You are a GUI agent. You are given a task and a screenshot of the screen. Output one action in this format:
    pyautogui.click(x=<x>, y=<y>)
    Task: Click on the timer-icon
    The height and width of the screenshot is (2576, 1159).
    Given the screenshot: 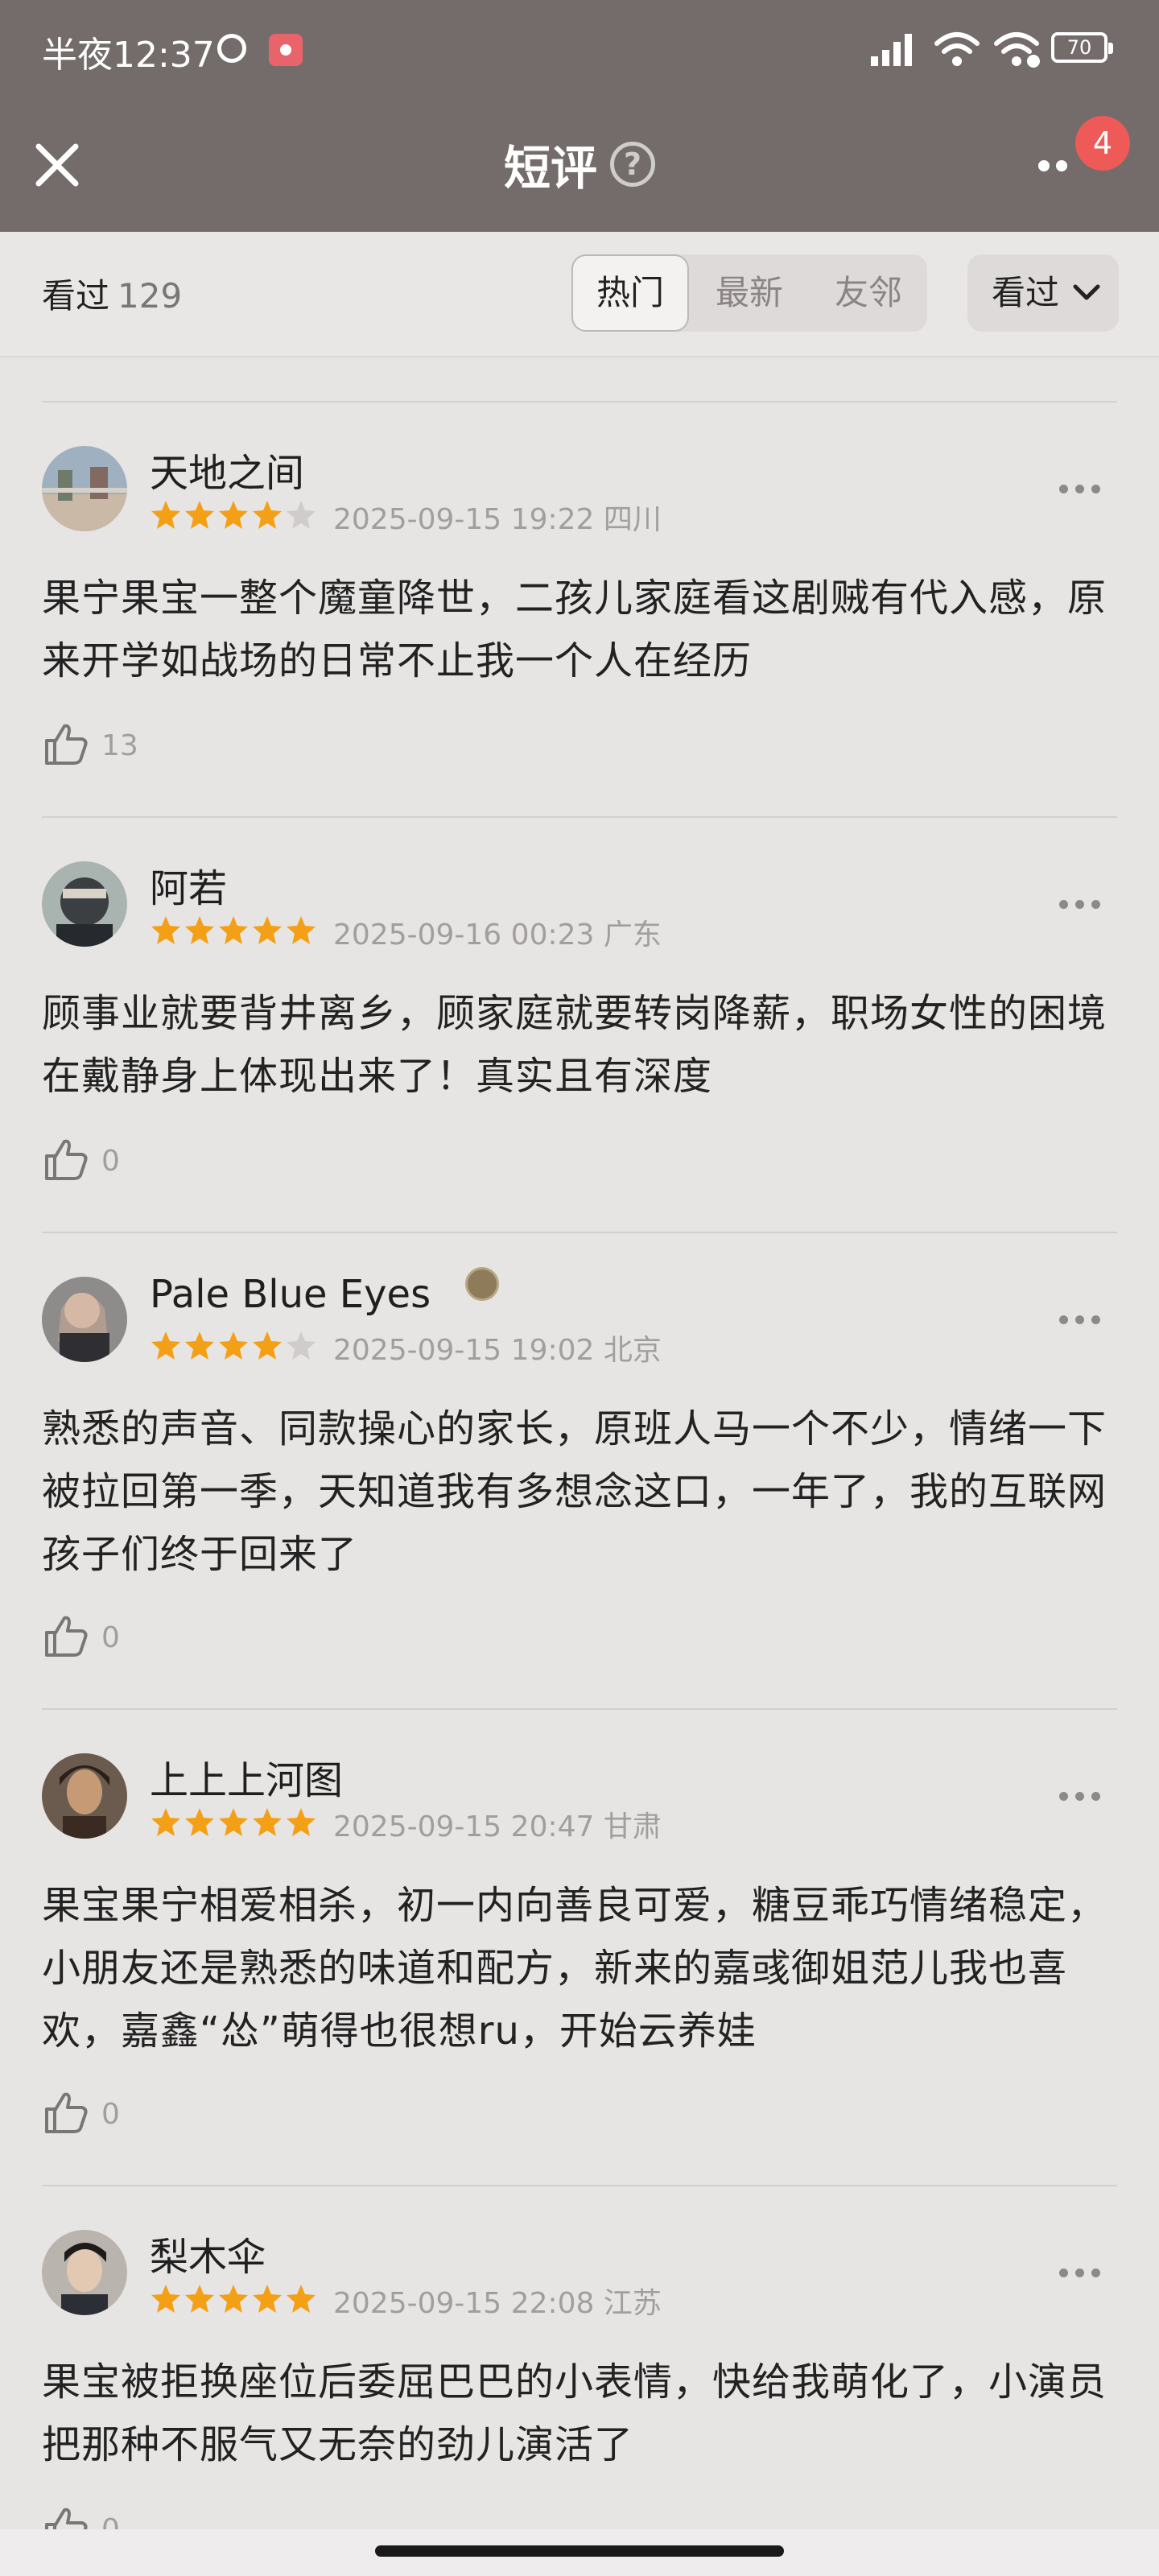 What is the action you would take?
    pyautogui.click(x=231, y=48)
    